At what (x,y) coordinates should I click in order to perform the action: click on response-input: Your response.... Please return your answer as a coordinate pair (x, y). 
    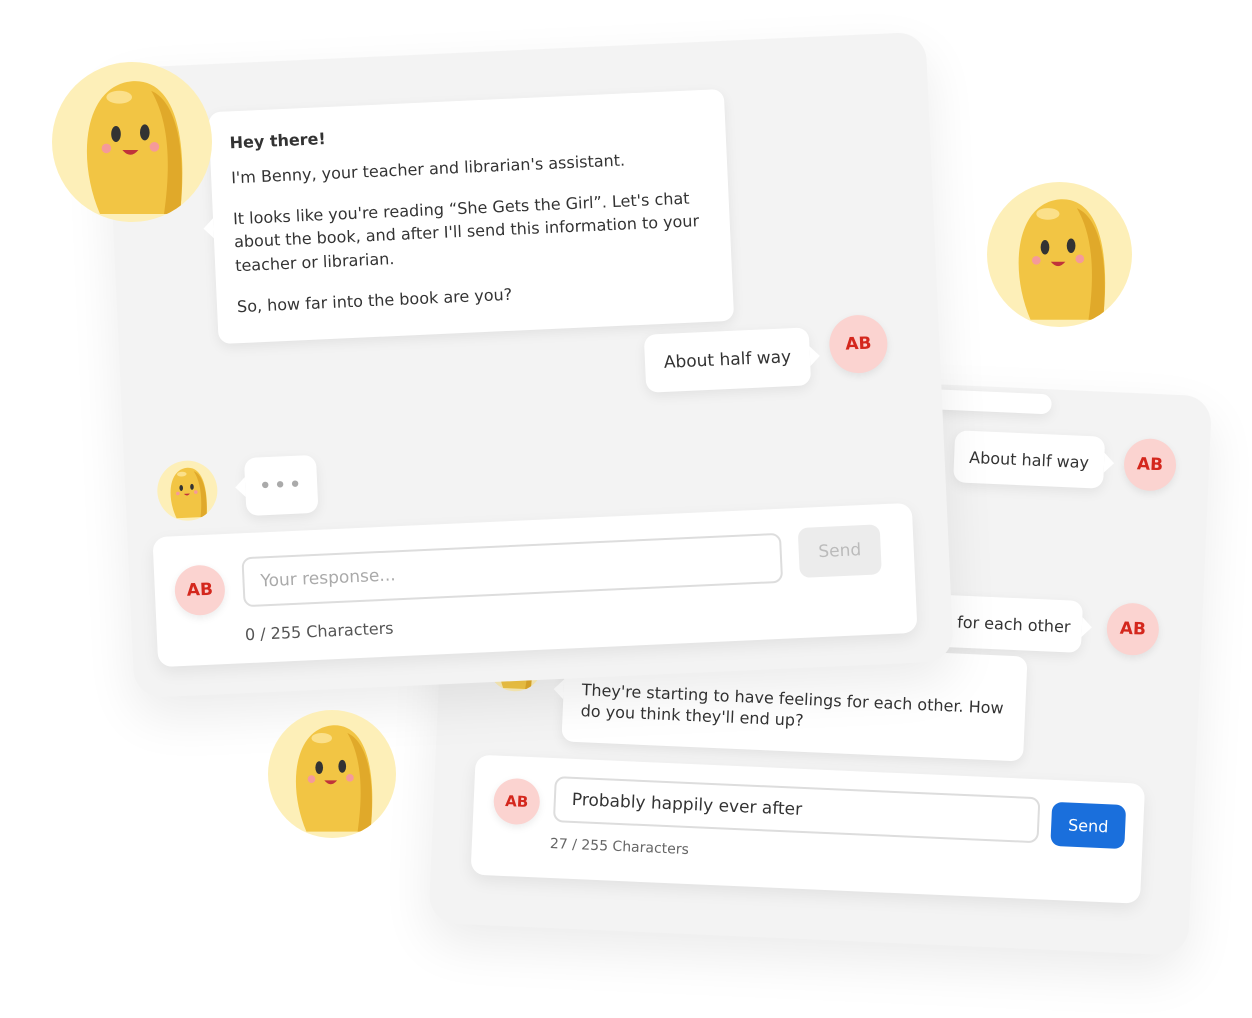
    Looking at the image, I should click on (512, 570).